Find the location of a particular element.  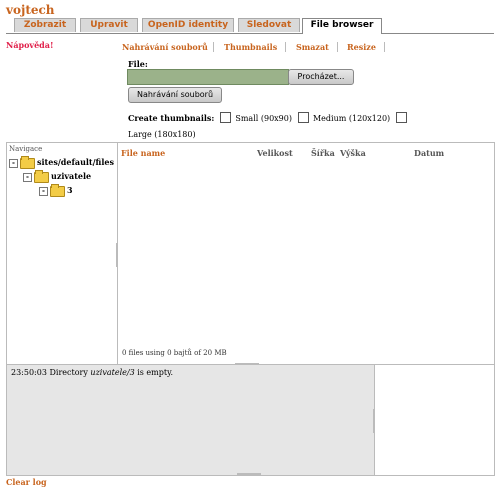

thumb-small-checkbox is located at coordinates (226, 117).